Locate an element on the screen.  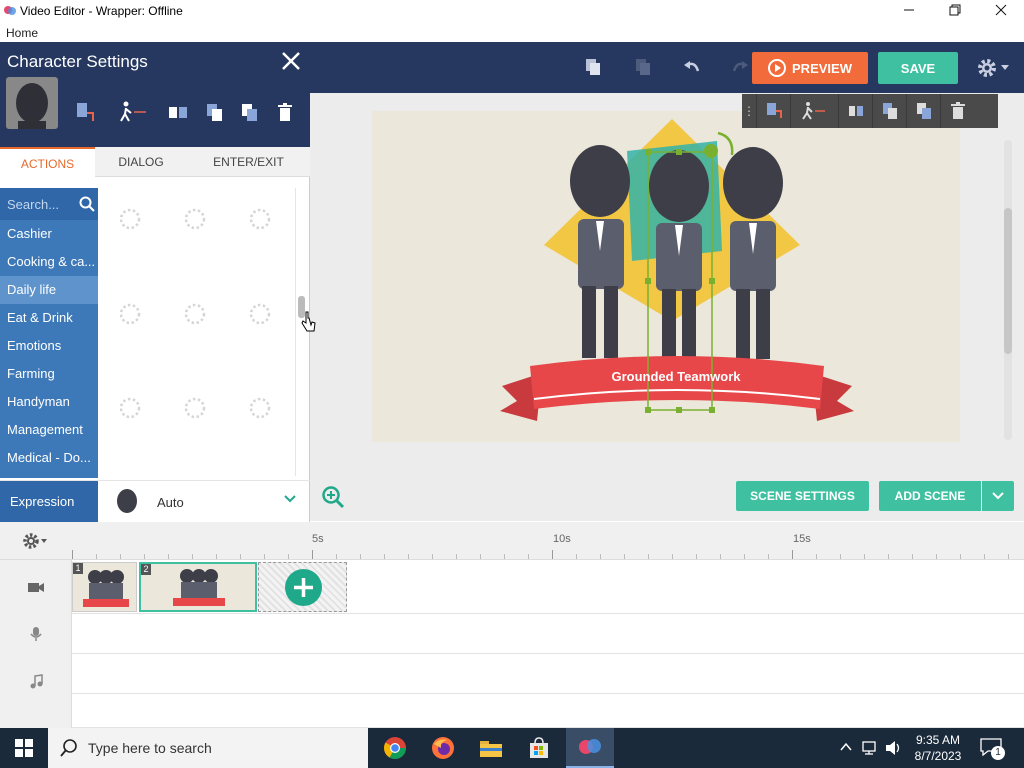
close-window-button is located at coordinates (1001, 12).